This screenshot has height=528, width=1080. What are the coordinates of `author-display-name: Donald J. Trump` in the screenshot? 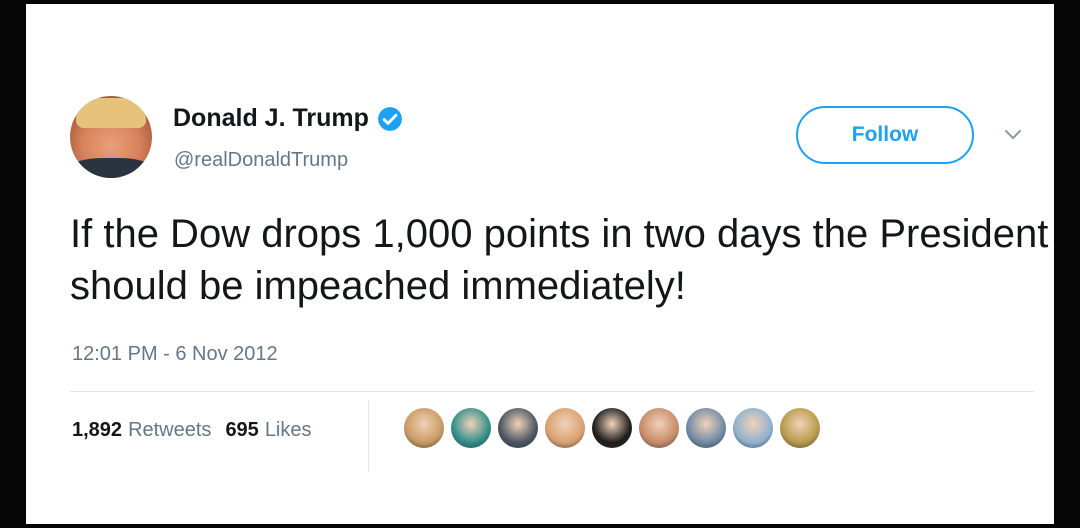 It's located at (271, 118).